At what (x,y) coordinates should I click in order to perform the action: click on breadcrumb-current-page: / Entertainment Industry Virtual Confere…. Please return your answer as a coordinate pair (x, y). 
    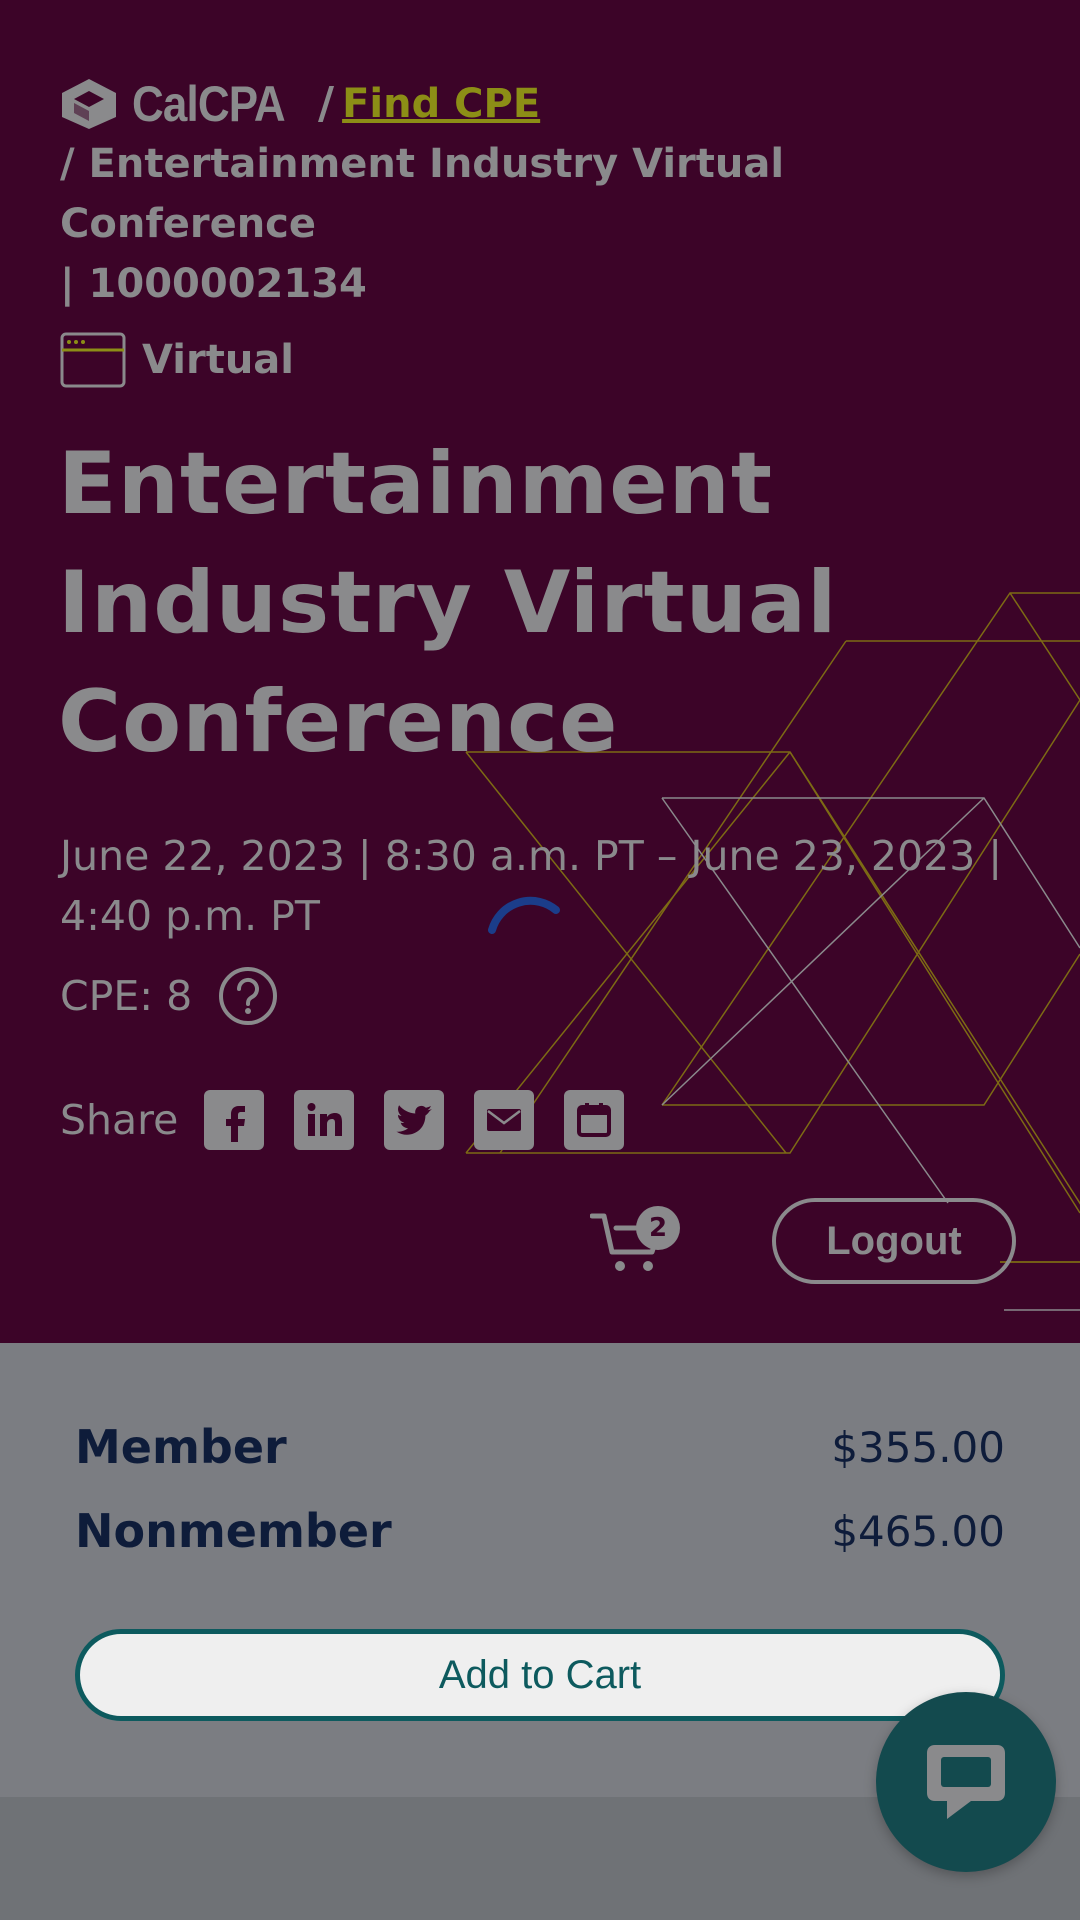
    Looking at the image, I should click on (422, 194).